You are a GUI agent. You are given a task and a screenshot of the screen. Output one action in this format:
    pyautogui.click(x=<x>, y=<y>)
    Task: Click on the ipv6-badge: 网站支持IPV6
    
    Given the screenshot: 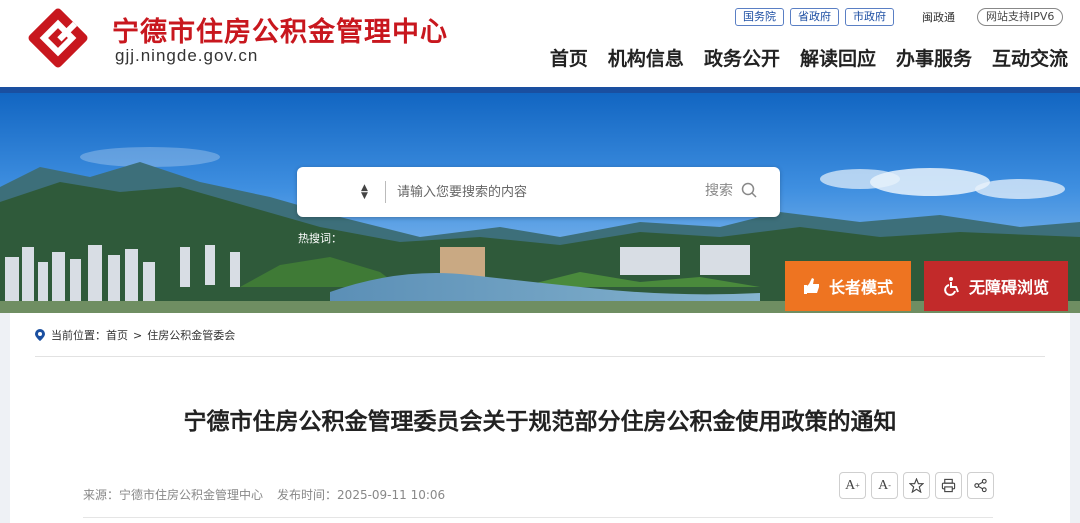 What is the action you would take?
    pyautogui.click(x=1020, y=17)
    